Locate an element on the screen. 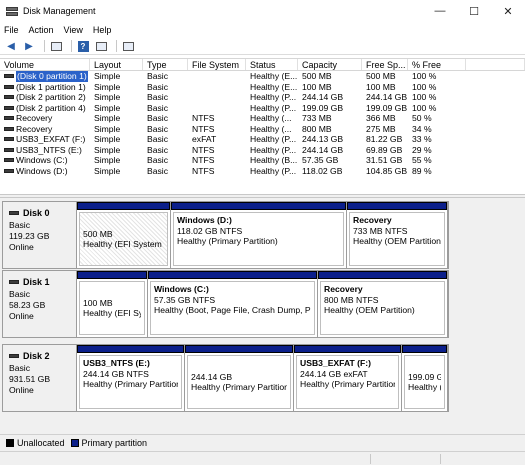 The width and height of the screenshot is (525, 465). partition-status: Healthy (Primary Partition) is located at coordinates (347, 384).